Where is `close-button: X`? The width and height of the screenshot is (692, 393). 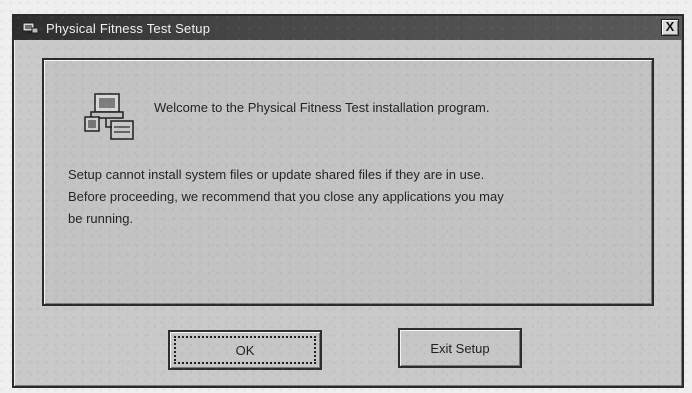 close-button: X is located at coordinates (670, 27).